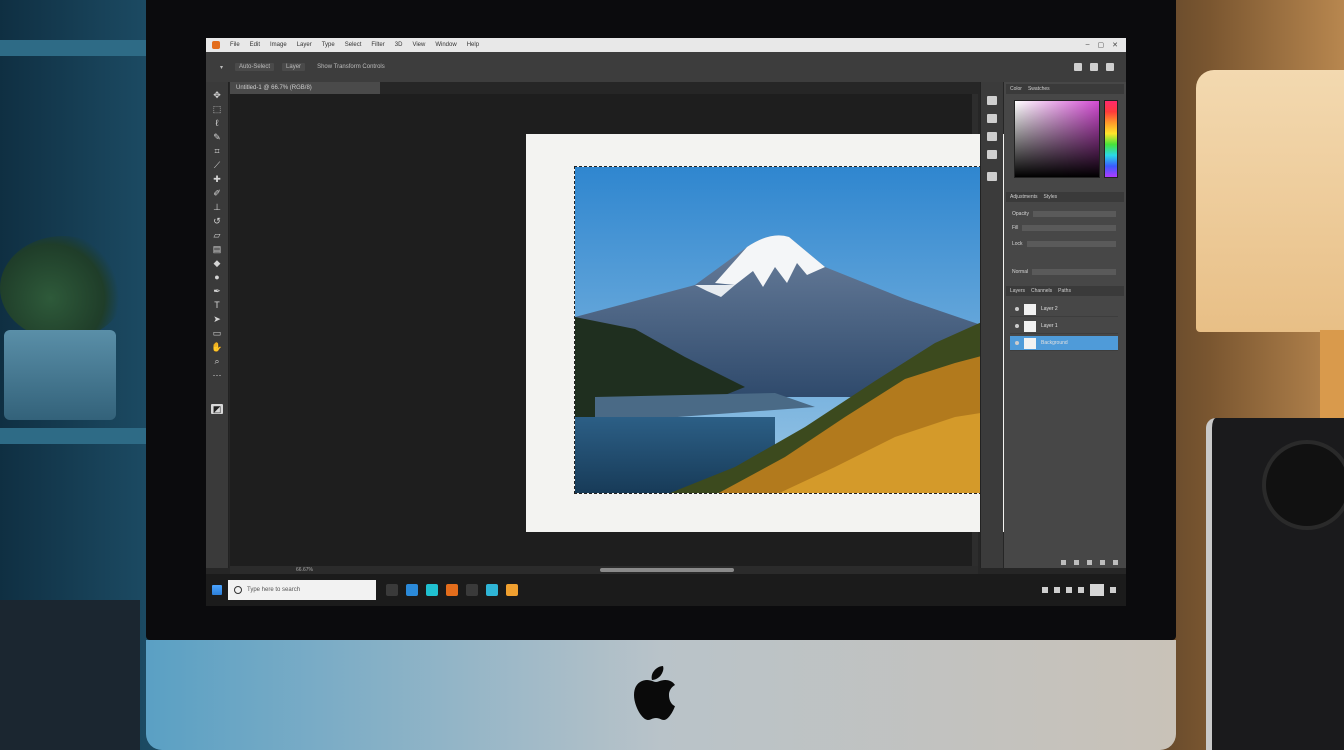 This screenshot has height=750, width=1344. I want to click on paragraph-panel-icon, so click(992, 154).